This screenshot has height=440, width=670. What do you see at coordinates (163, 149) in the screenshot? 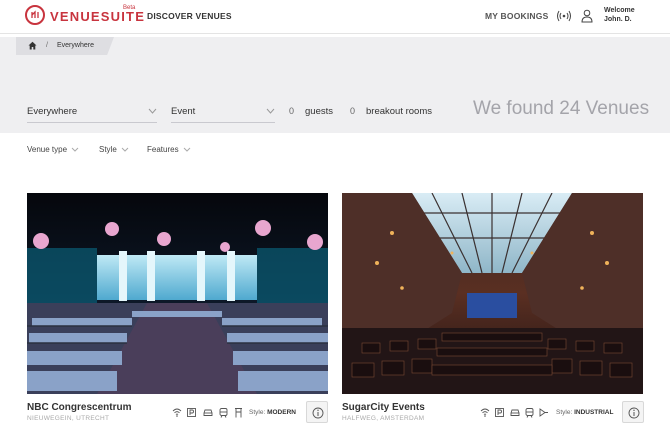
I see `features-label: Features` at bounding box center [163, 149].